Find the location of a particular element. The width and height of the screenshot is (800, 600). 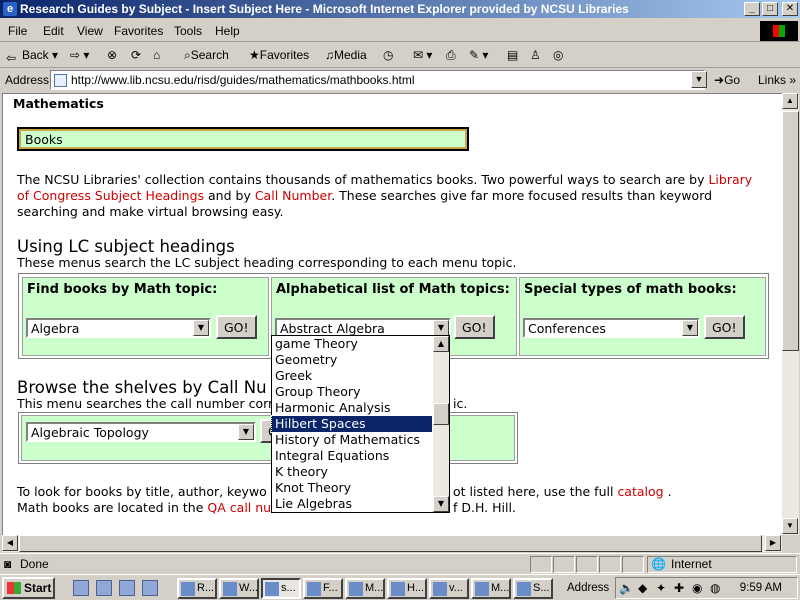

menu-file: File is located at coordinates (17, 31).